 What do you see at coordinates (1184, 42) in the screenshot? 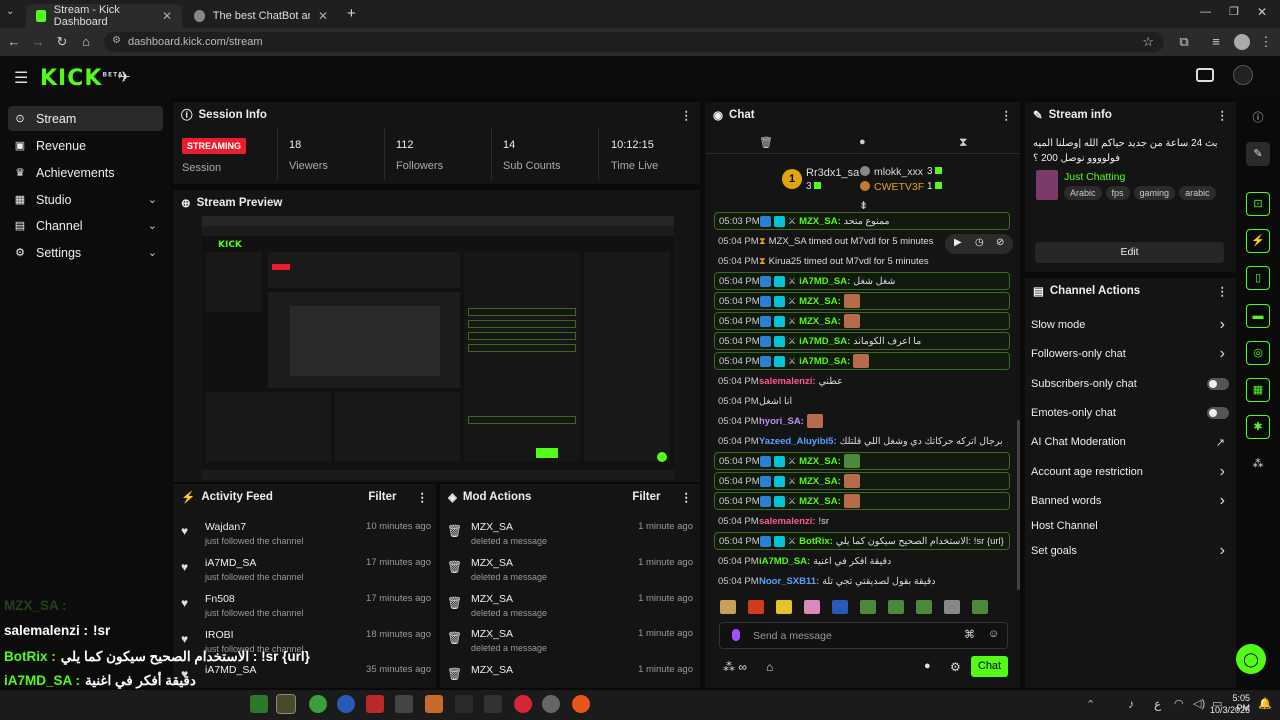
I see `extensions-icon: ⧉` at bounding box center [1184, 42].